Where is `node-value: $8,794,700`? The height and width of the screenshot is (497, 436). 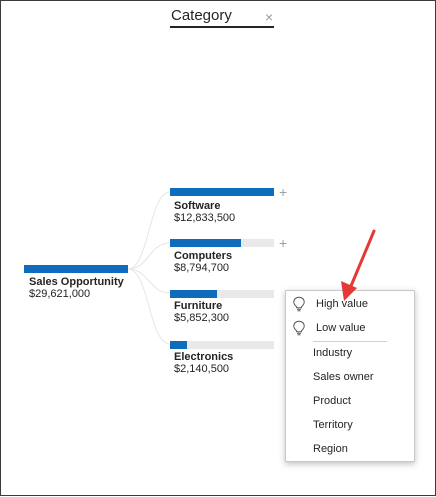
node-value: $8,794,700 is located at coordinates (202, 268).